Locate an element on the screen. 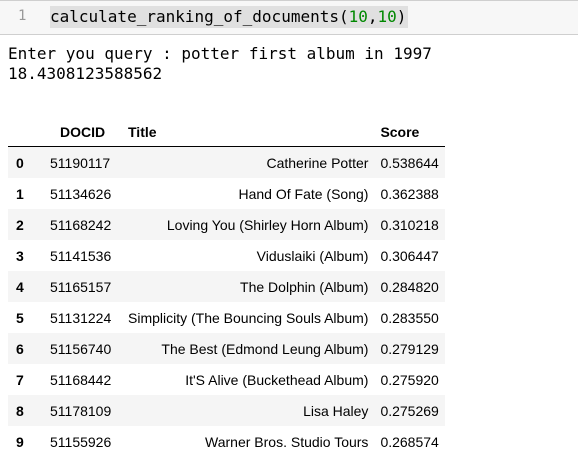 Image resolution: width=578 pixels, height=467 pixels. row-docid: 51168442 is located at coordinates (81, 379).